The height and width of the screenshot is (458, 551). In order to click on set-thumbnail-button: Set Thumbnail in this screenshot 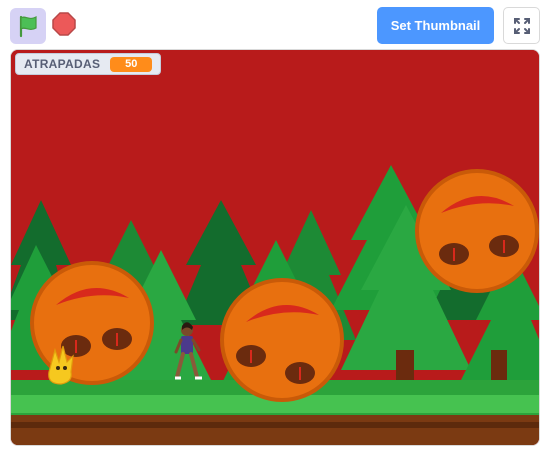, I will do `click(435, 25)`.